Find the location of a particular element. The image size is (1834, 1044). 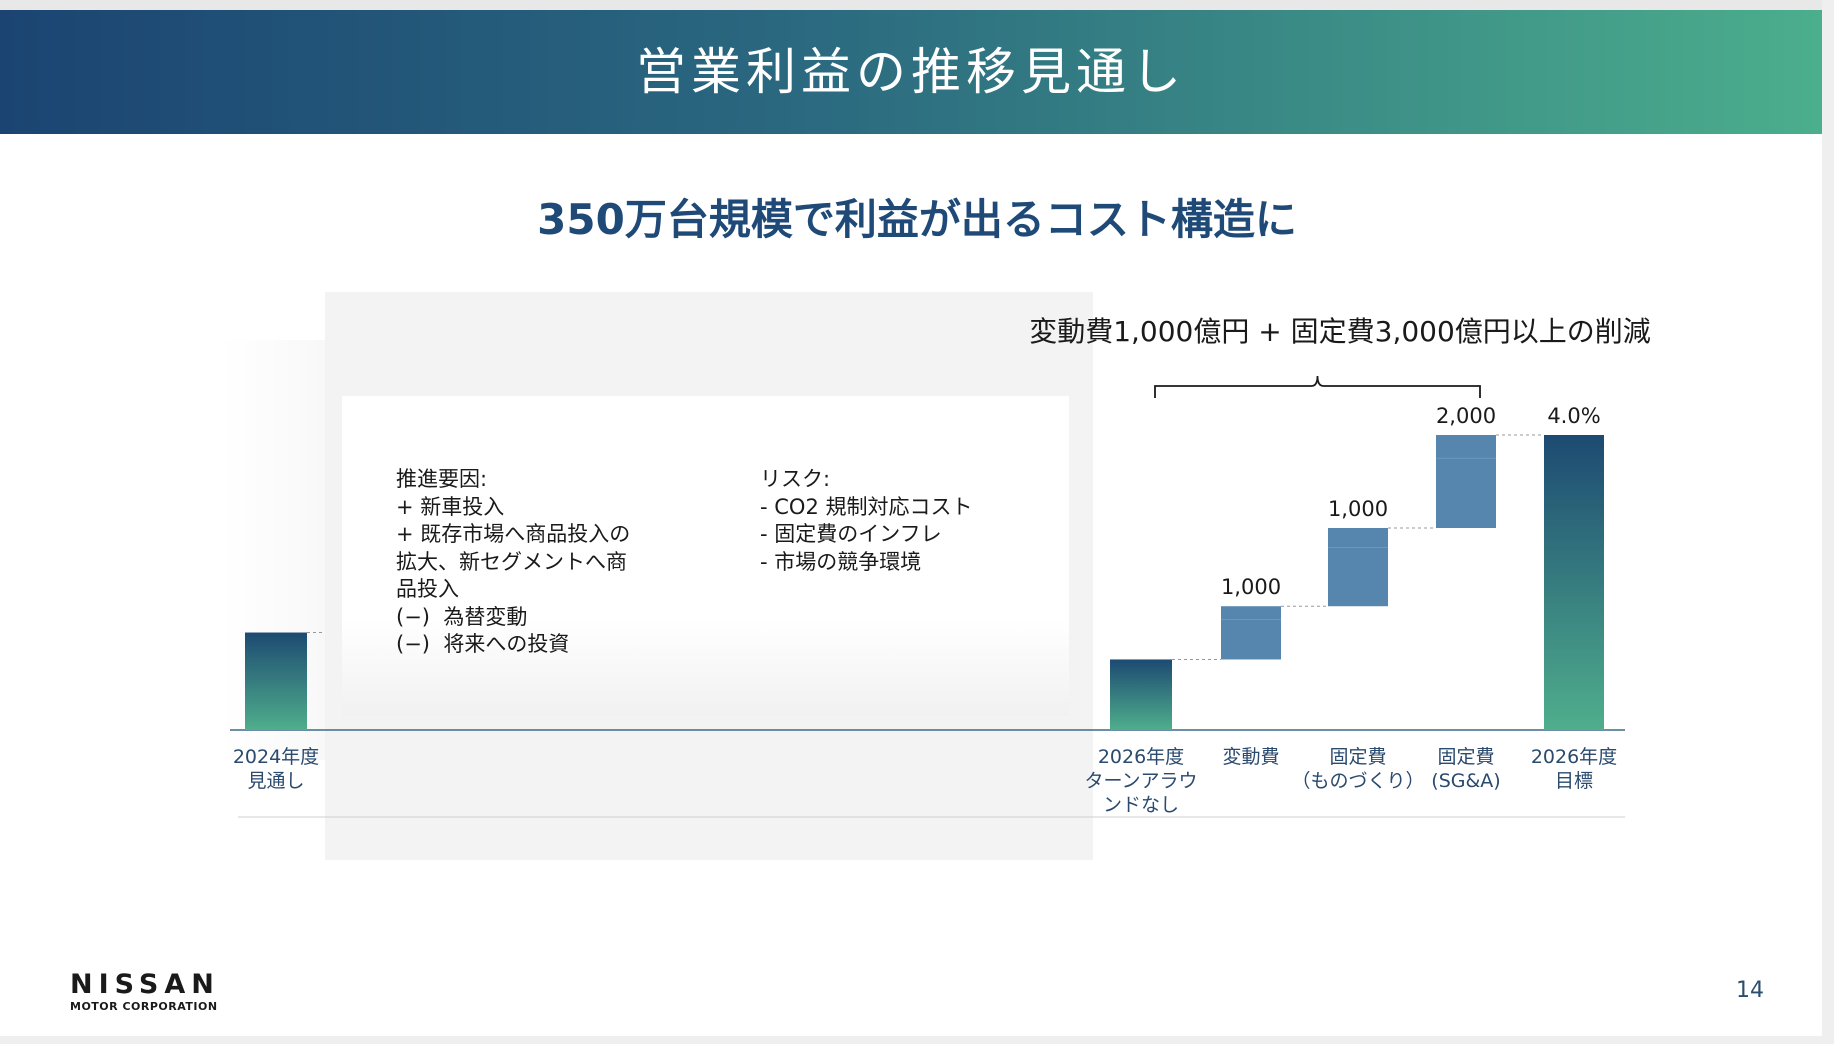

data-label: 4.0% is located at coordinates (1573, 416).